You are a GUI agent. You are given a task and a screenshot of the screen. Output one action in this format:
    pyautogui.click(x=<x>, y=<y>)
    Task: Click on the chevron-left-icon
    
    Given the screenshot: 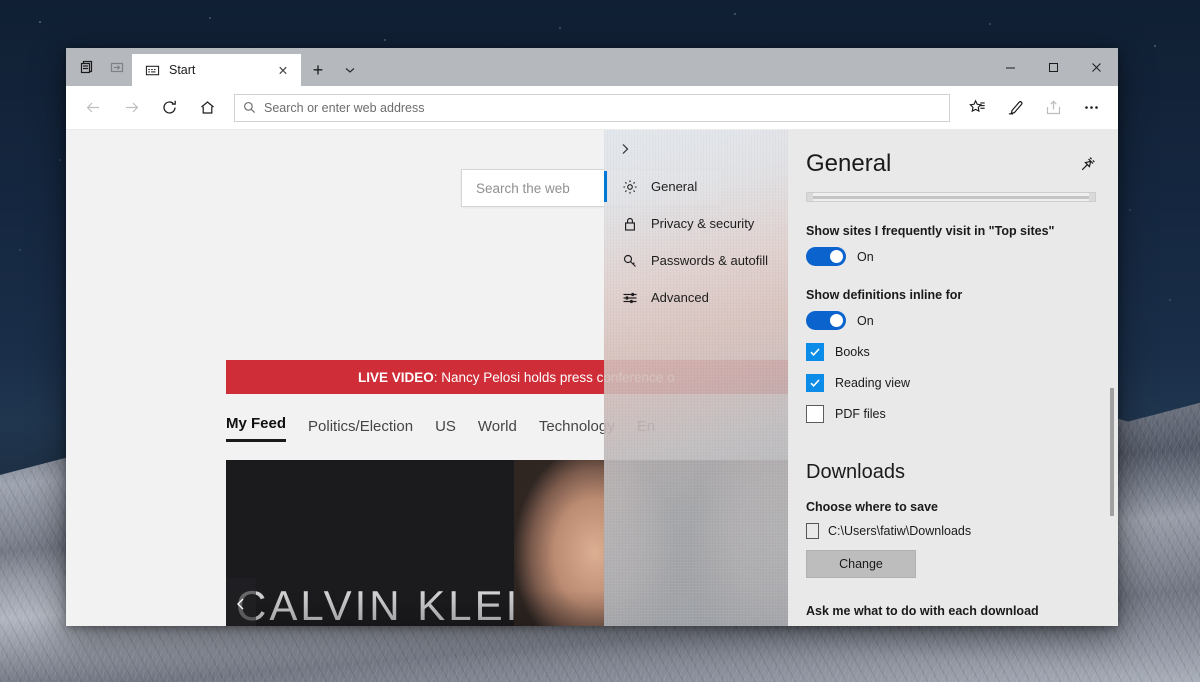 What is the action you would take?
    pyautogui.click(x=241, y=602)
    